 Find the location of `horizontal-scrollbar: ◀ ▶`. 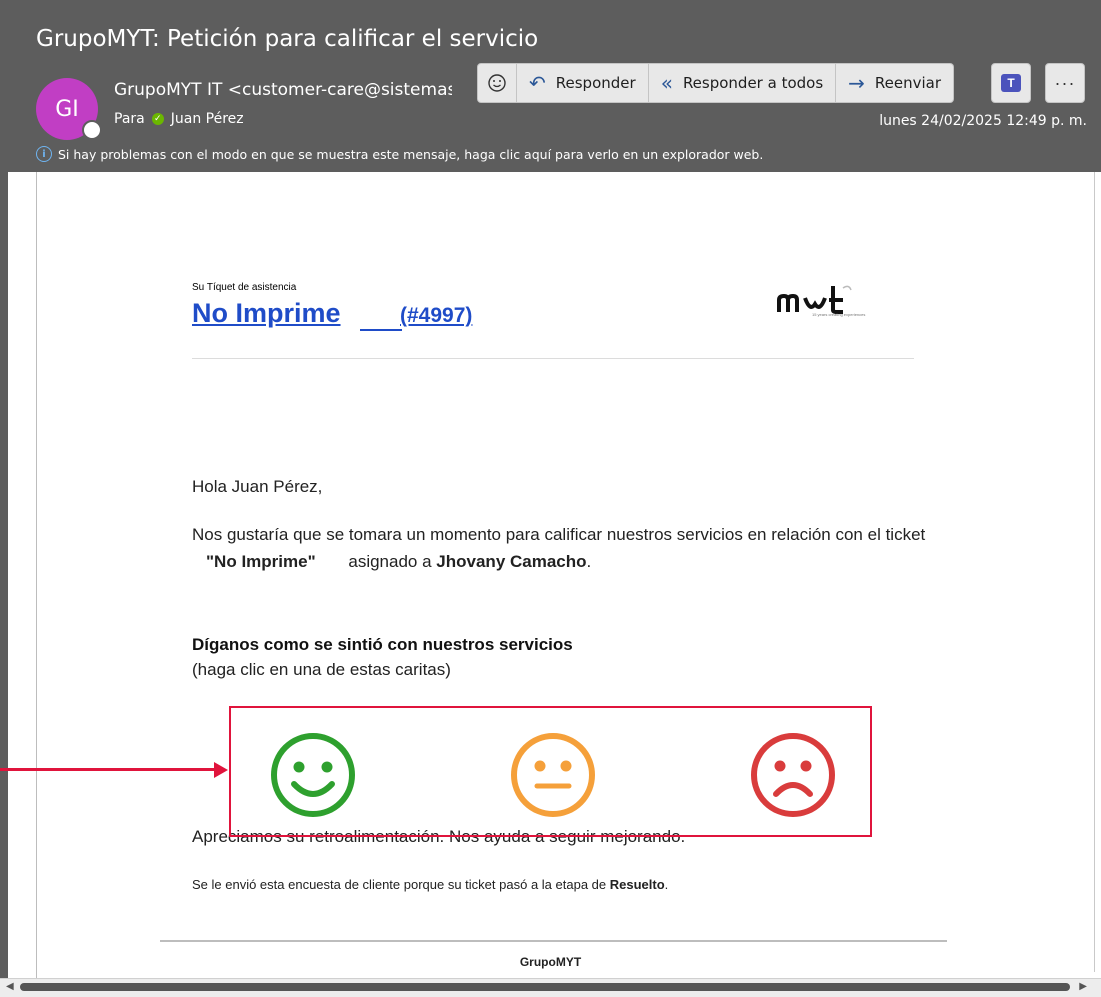

horizontal-scrollbar: ◀ ▶ is located at coordinates (550, 987).